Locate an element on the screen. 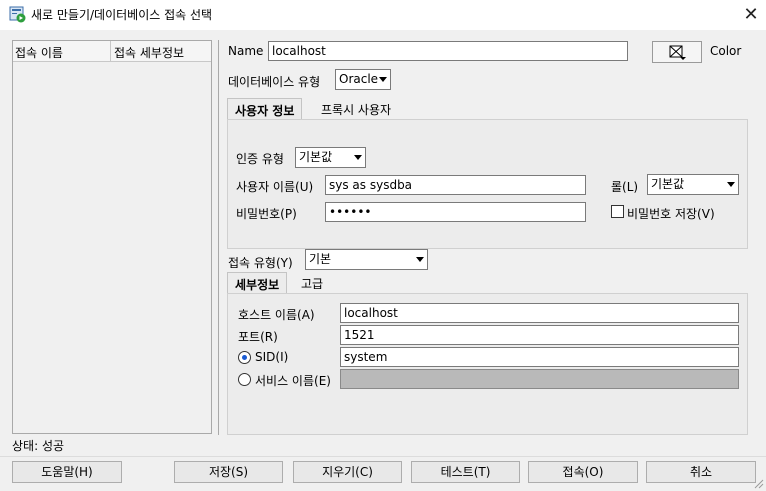 The width and height of the screenshot is (766, 491). service-name-radio is located at coordinates (244, 379).